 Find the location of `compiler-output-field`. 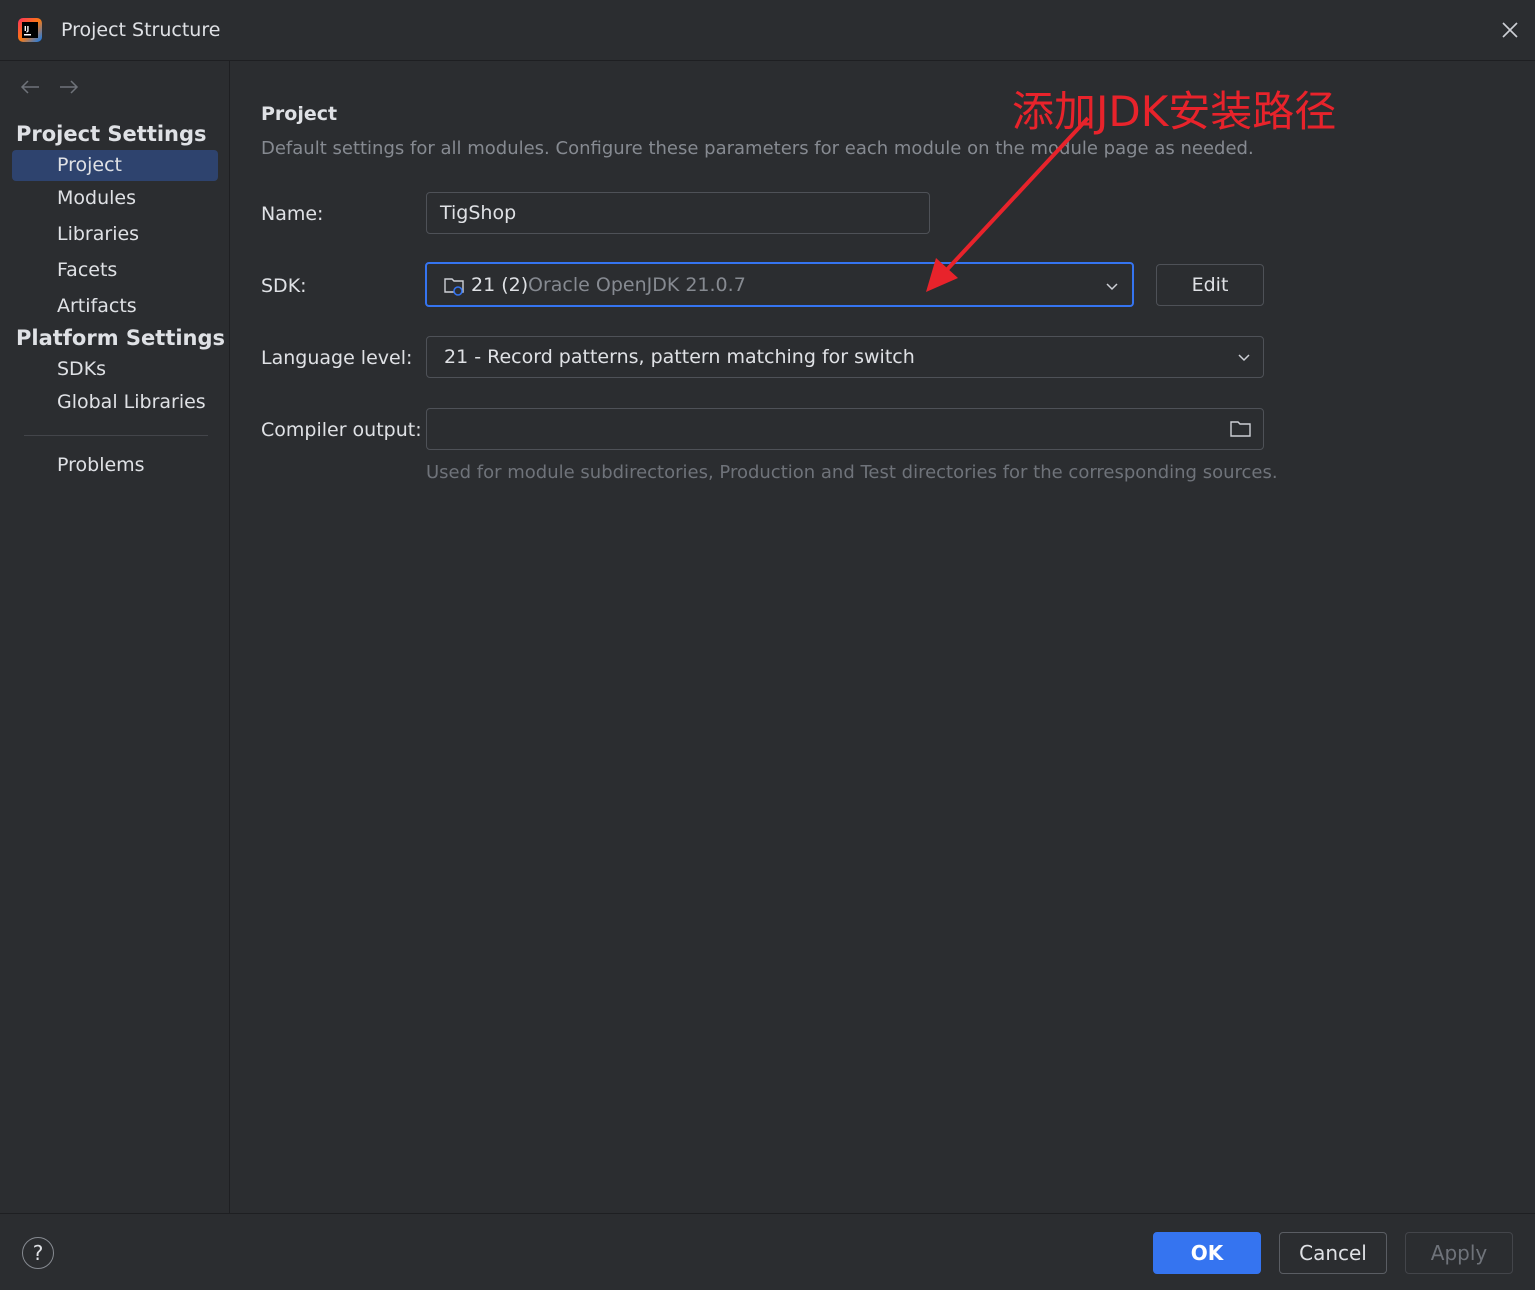

compiler-output-field is located at coordinates (845, 429).